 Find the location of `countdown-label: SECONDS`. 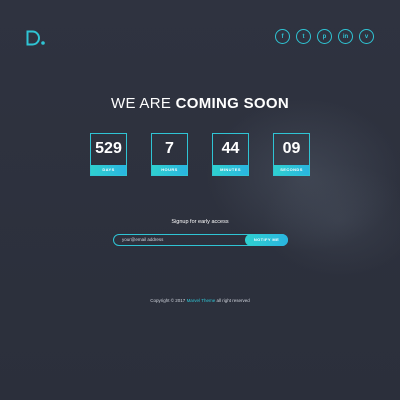

countdown-label: SECONDS is located at coordinates (291, 170).